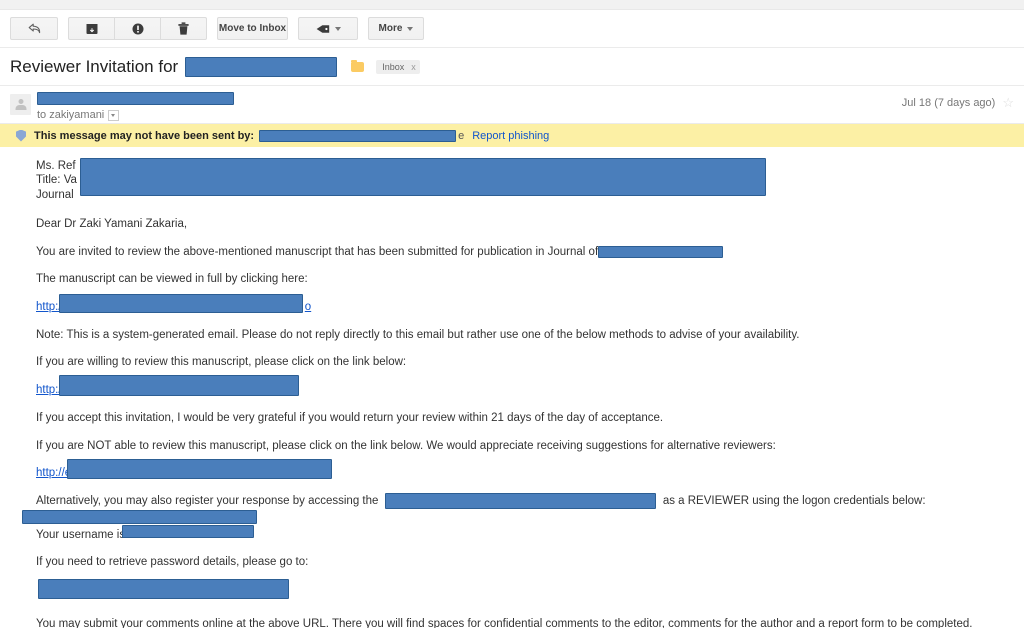 This screenshot has width=1024, height=628. I want to click on redacted-system-url-wrap, so click(139, 516).